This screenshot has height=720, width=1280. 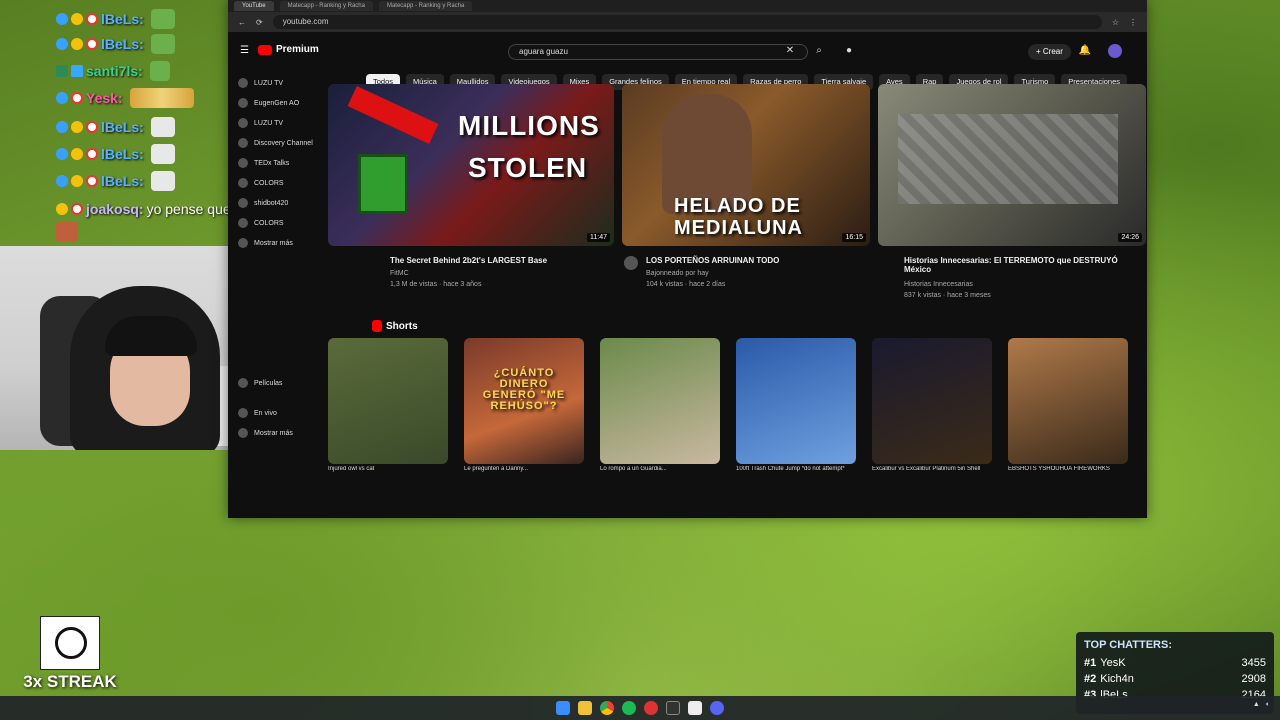 What do you see at coordinates (529, 125) in the screenshot?
I see `thumbnail-overlay-text: MILLIONS` at bounding box center [529, 125].